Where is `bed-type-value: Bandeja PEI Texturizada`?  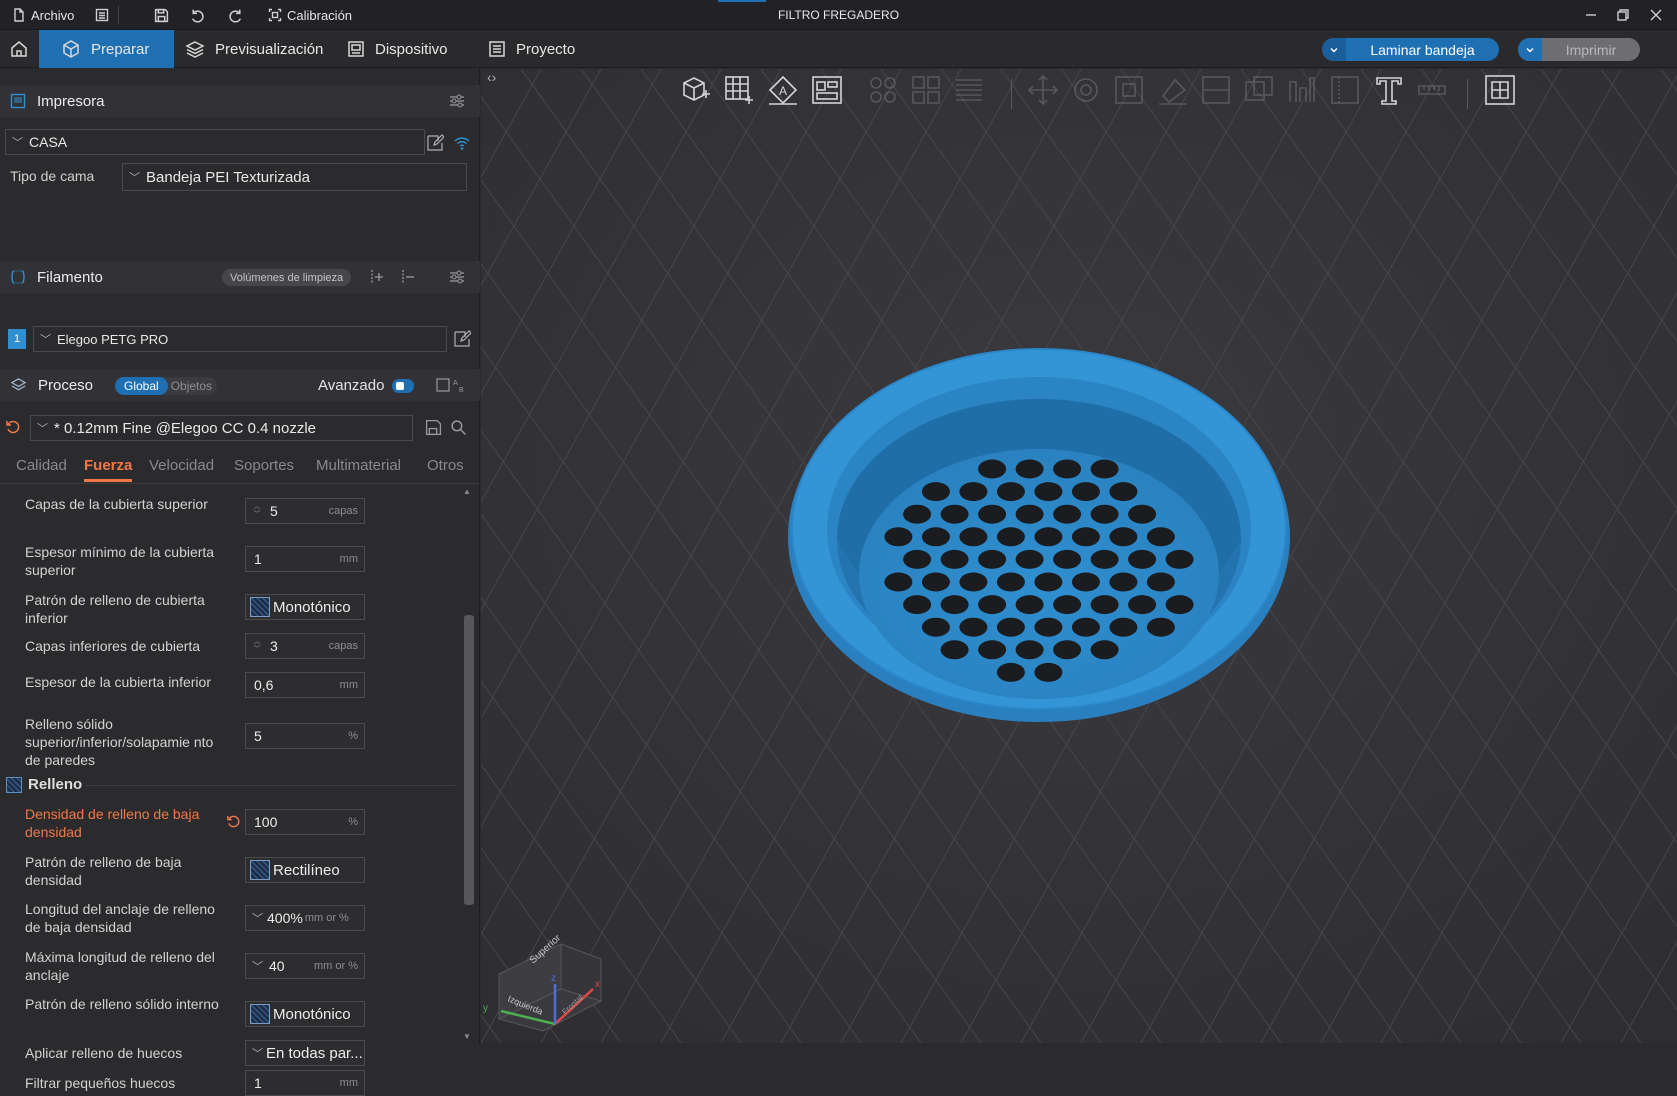
bed-type-value: Bandeja PEI Texturizada is located at coordinates (228, 177).